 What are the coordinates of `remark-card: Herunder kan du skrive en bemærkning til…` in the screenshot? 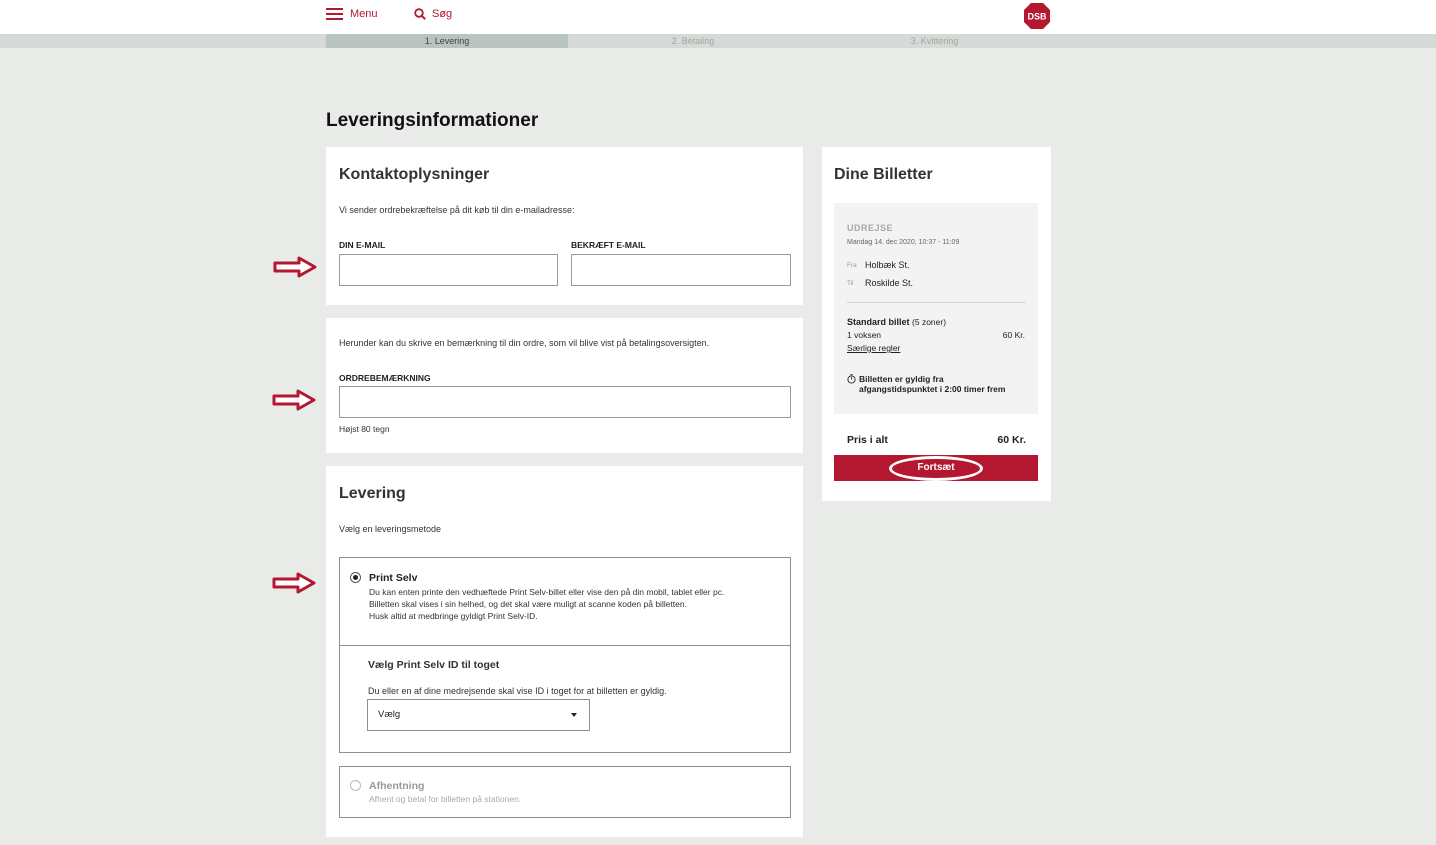 It's located at (564, 385).